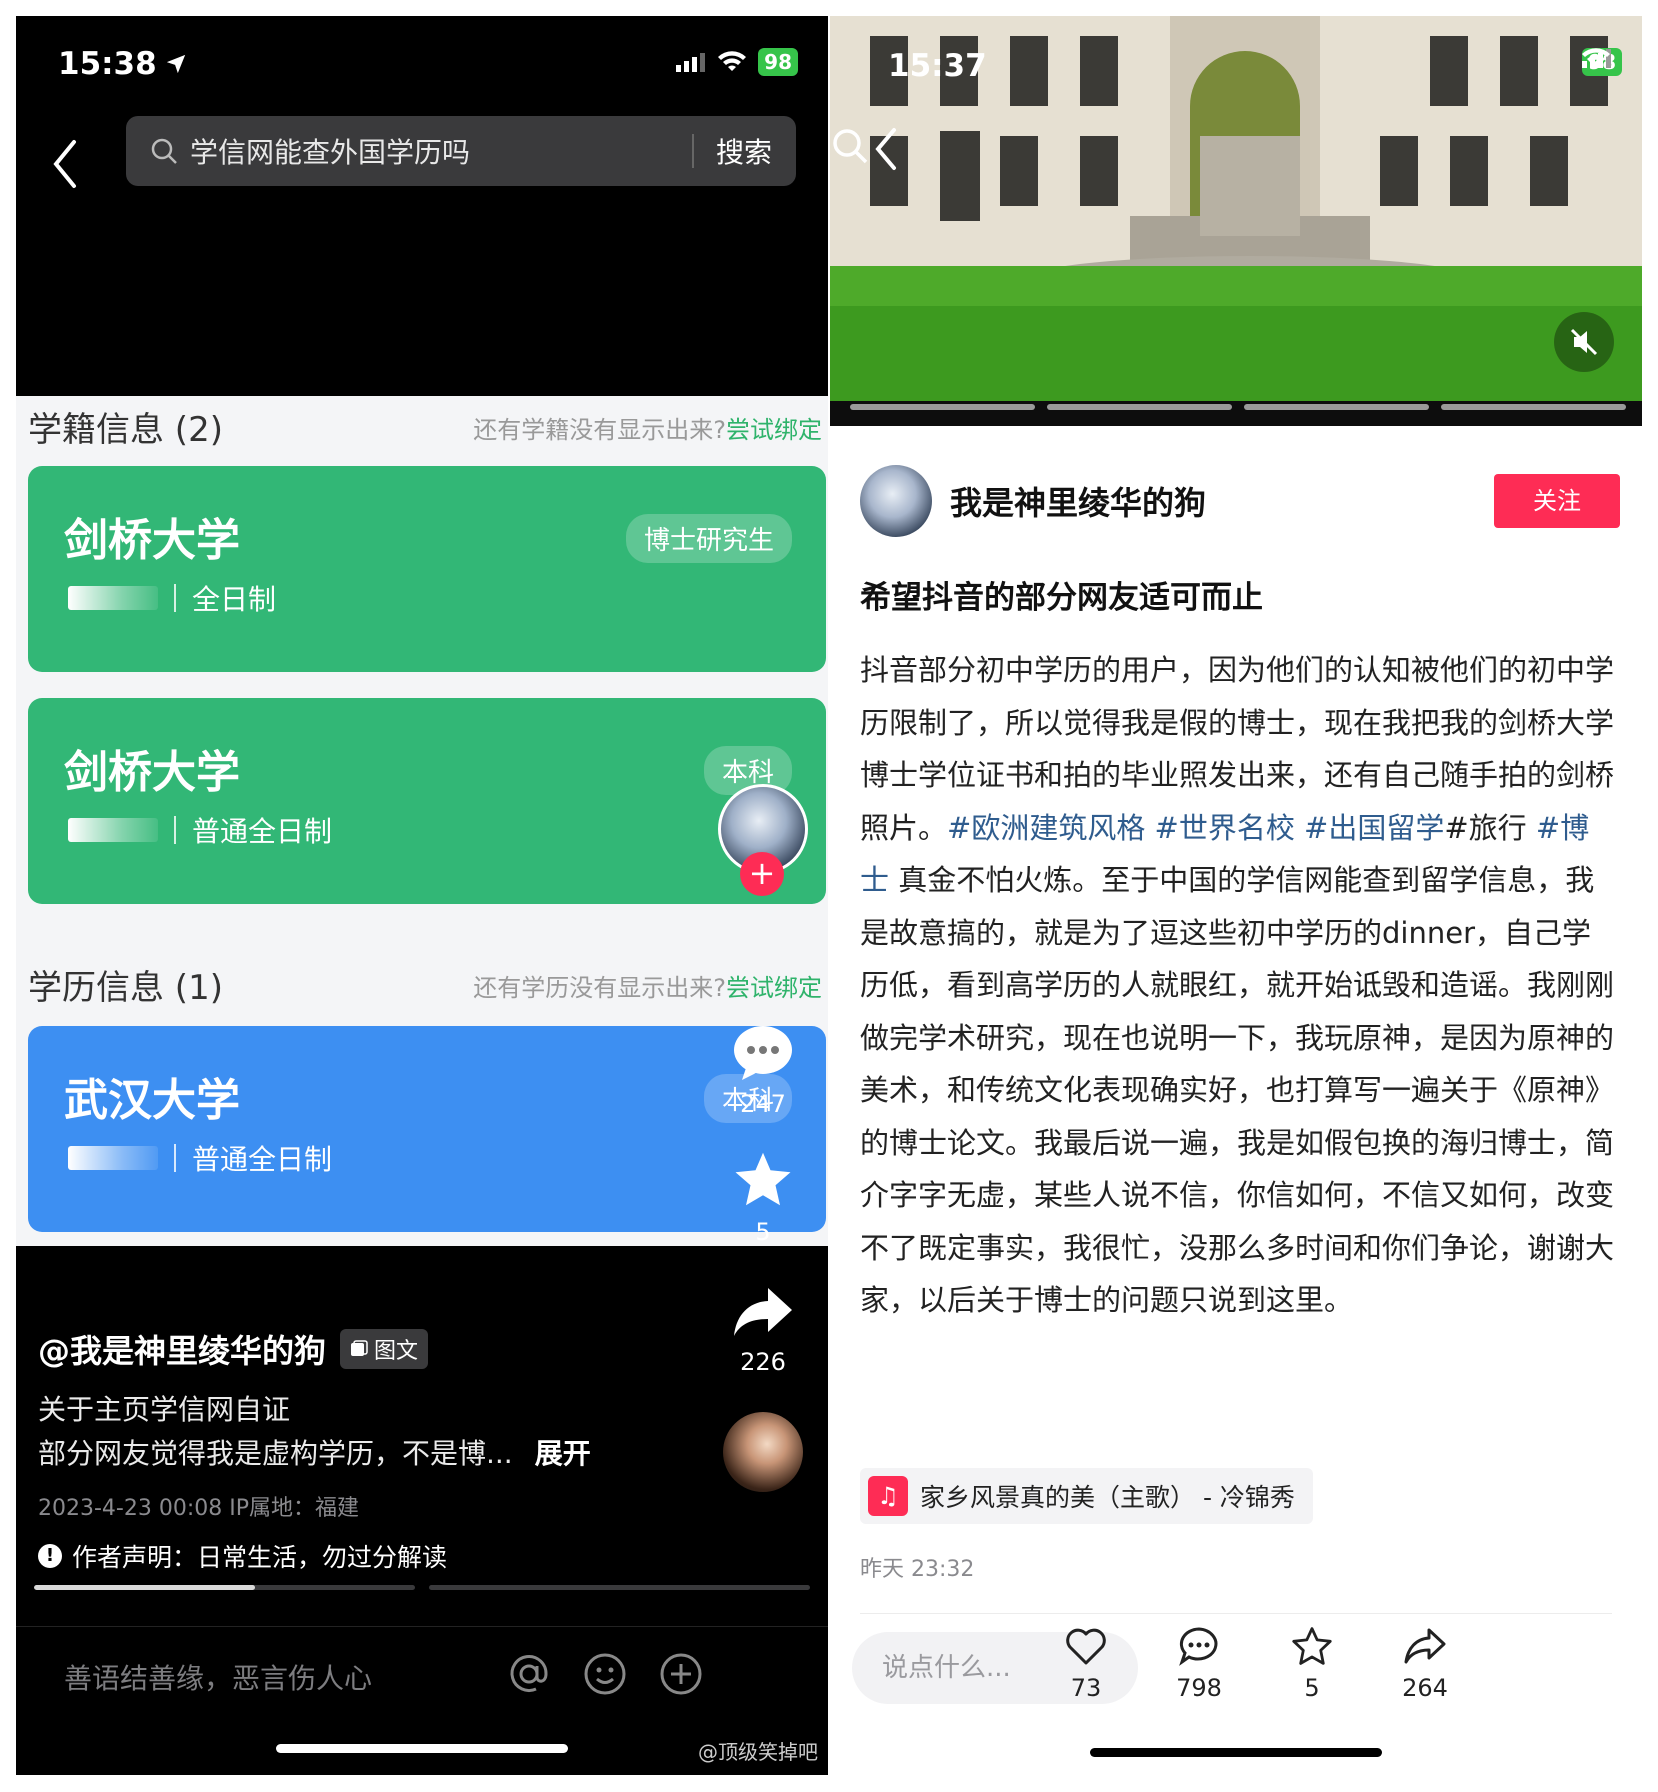 This screenshot has width=1658, height=1792. What do you see at coordinates (763, 1138) in the screenshot?
I see `side-action-column: + 247 5 226` at bounding box center [763, 1138].